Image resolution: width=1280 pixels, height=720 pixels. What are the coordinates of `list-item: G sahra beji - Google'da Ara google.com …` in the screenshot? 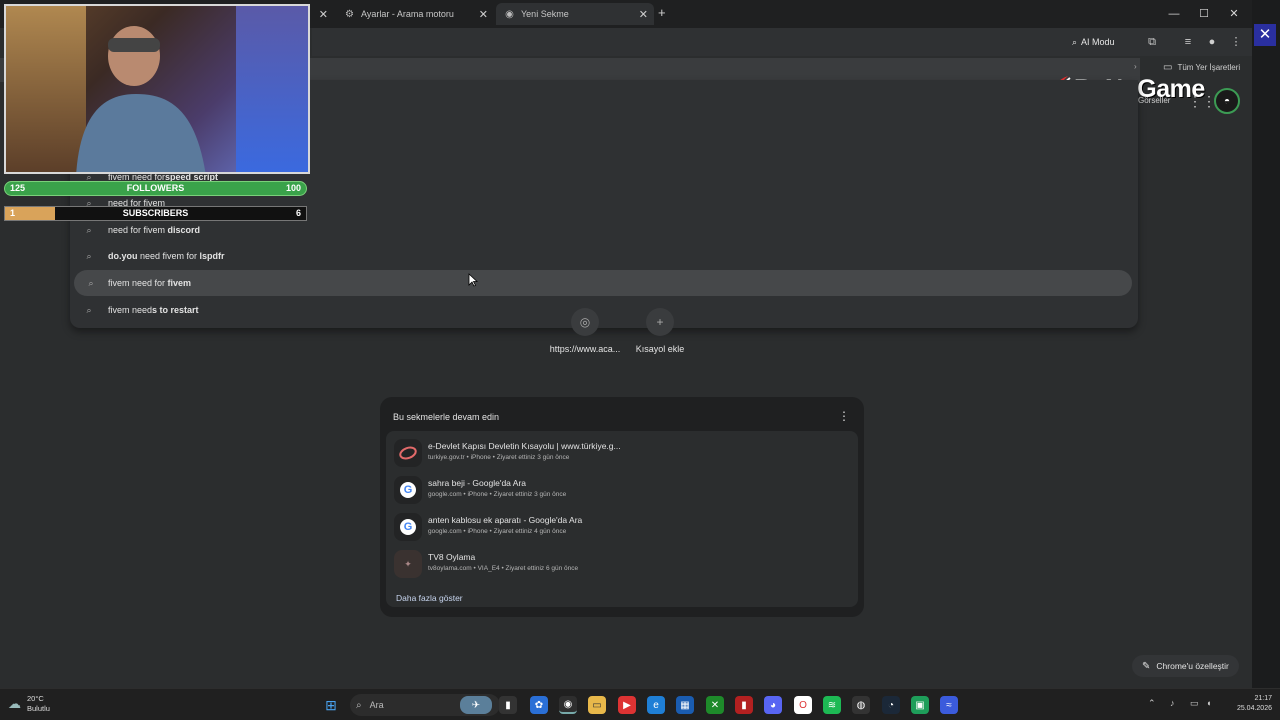 It's located at (623, 490).